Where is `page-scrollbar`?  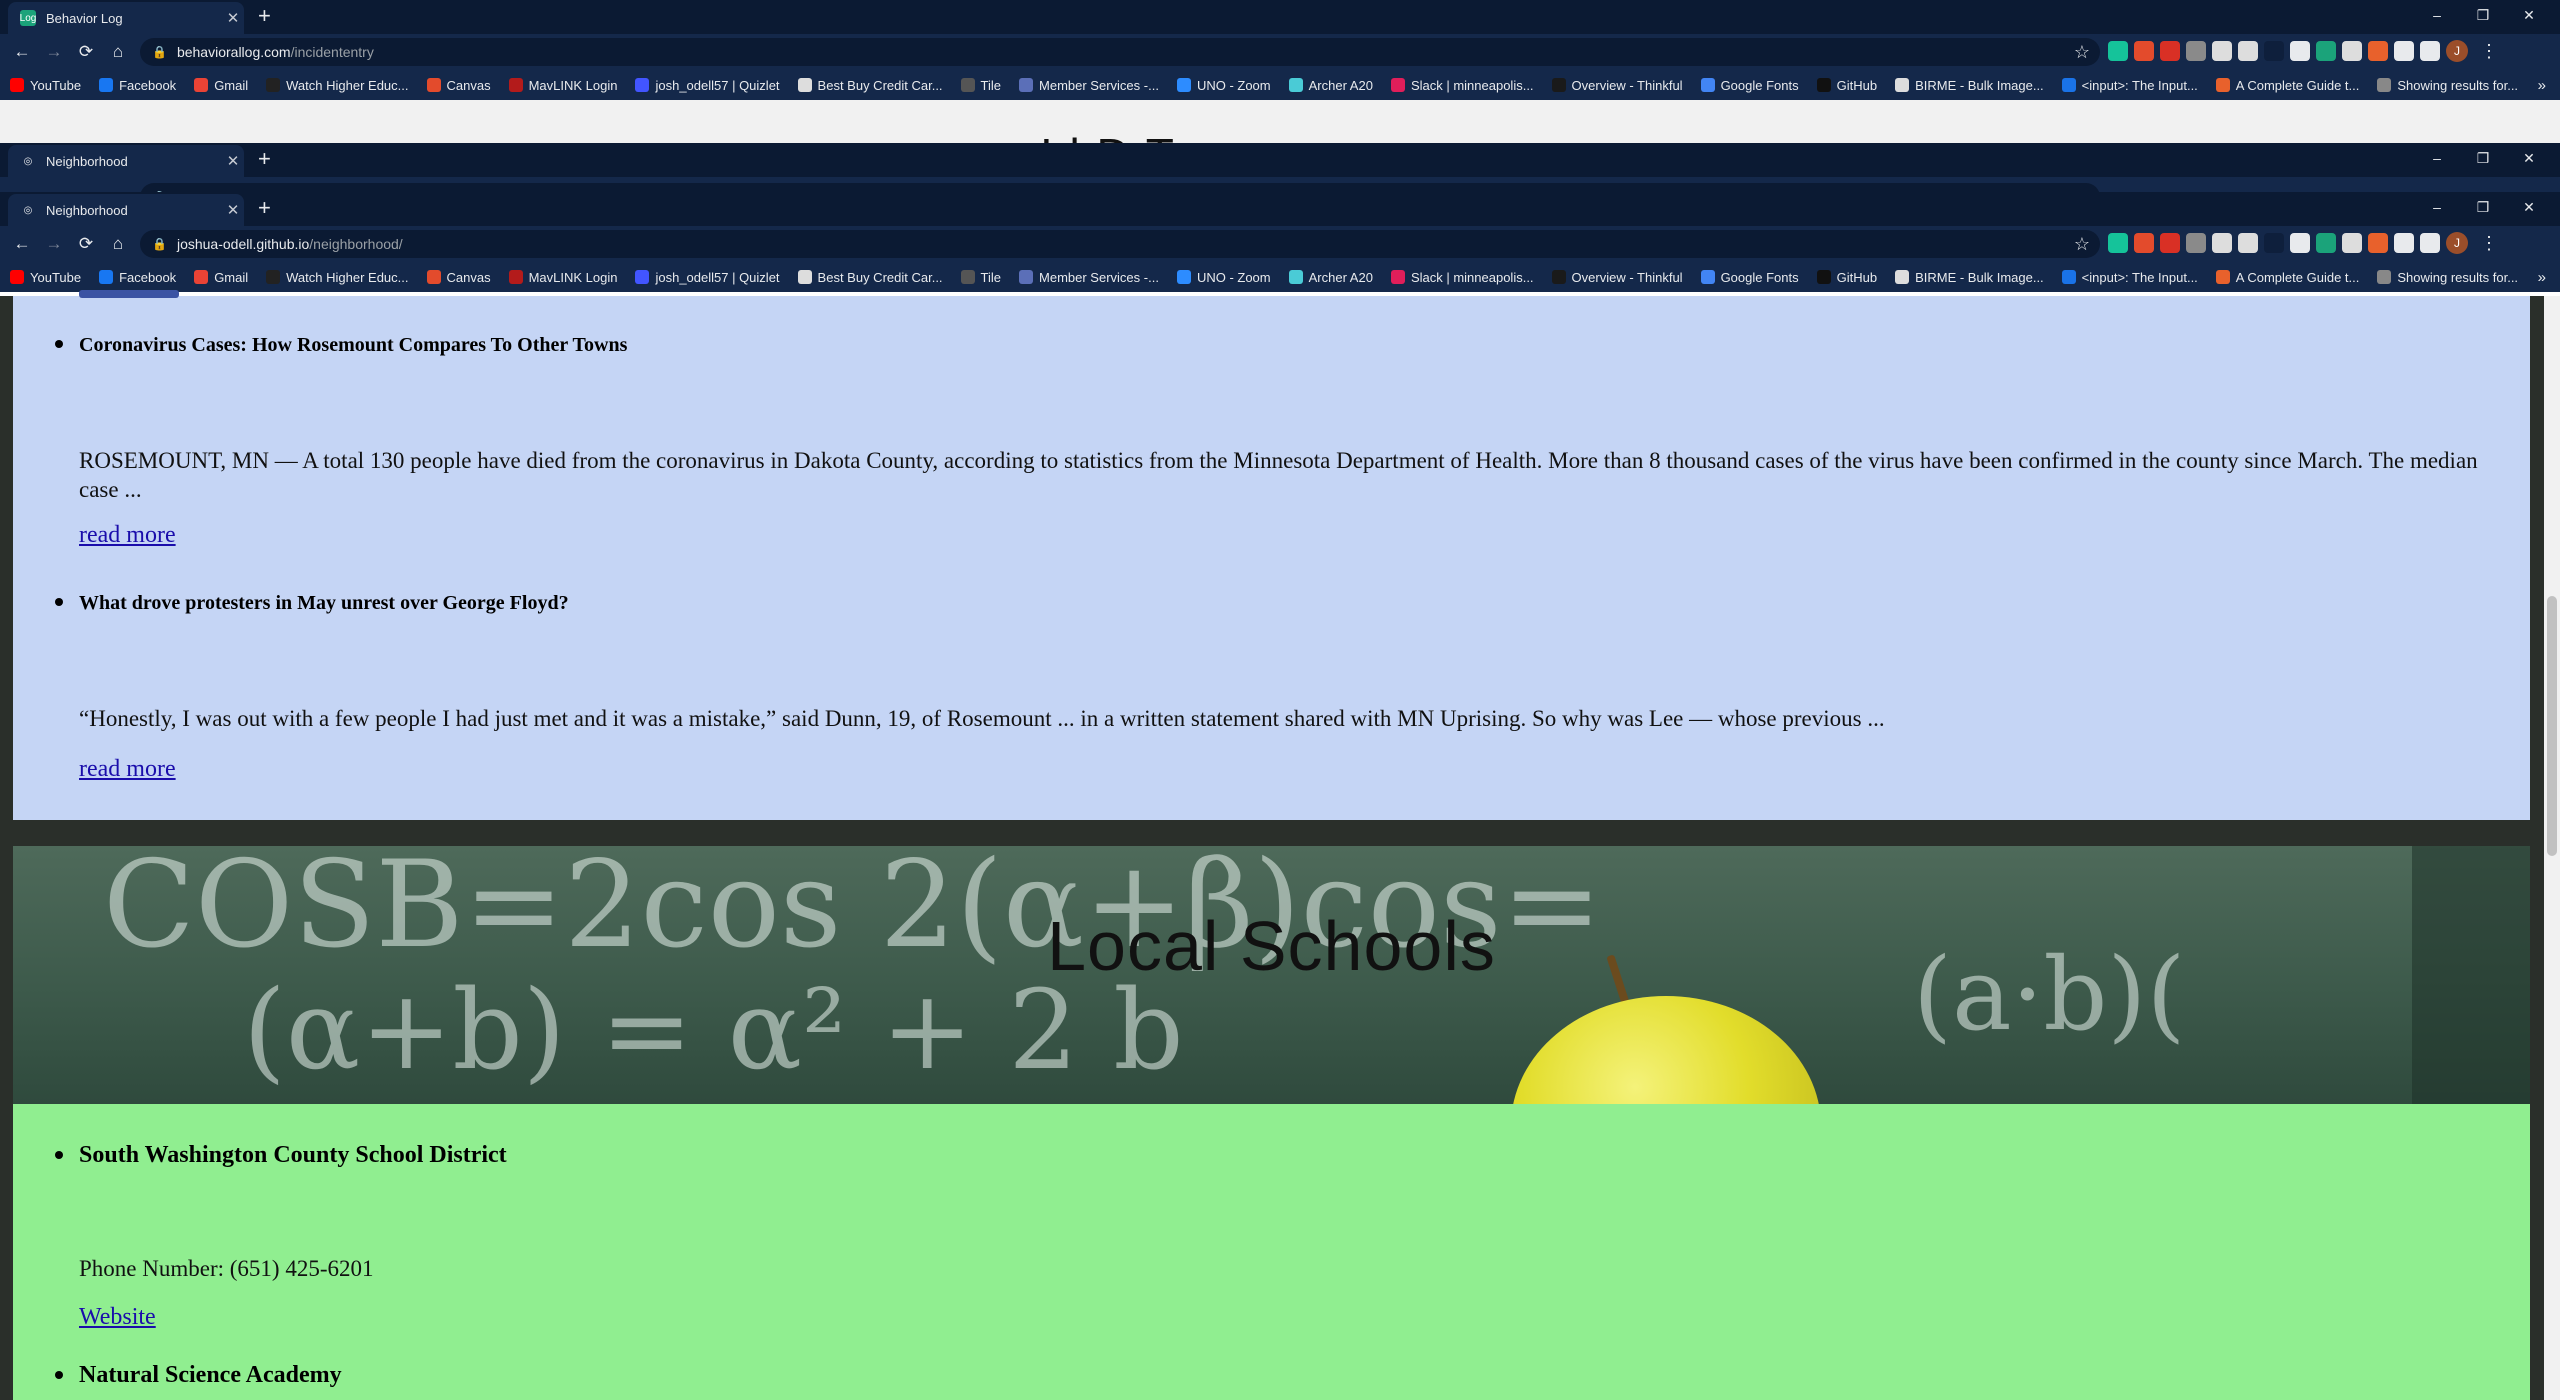 page-scrollbar is located at coordinates (2552, 848).